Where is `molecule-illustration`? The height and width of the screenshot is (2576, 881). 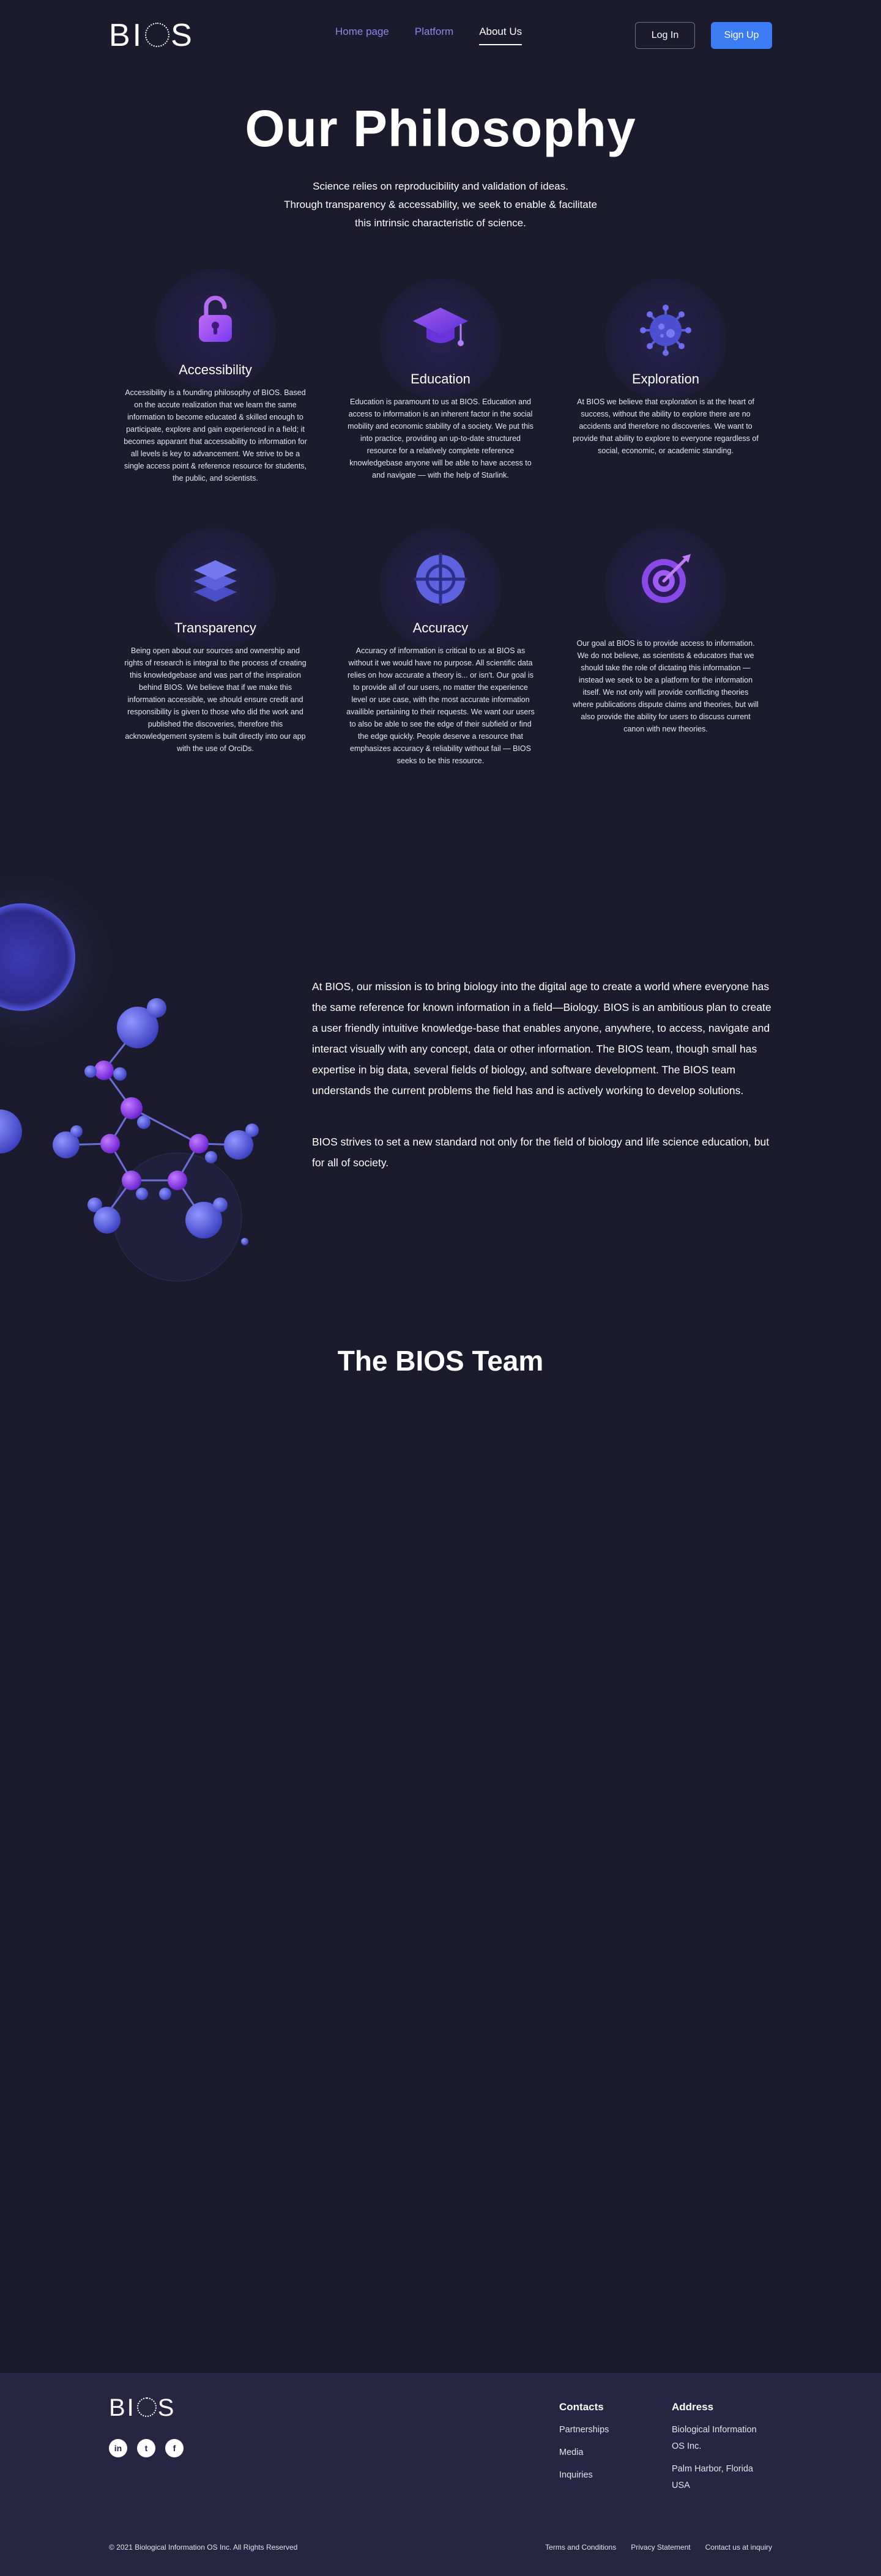
molecule-illustration is located at coordinates (144, 1082).